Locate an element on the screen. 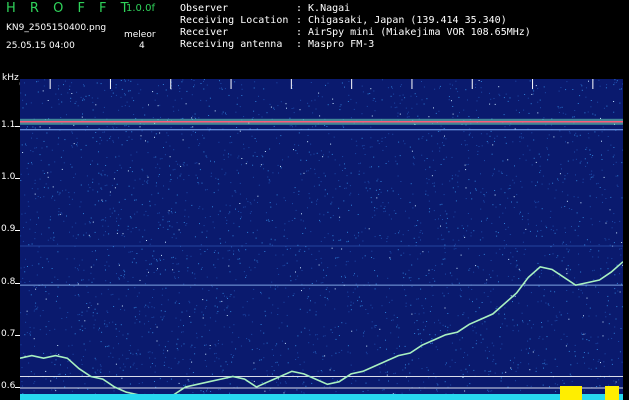  meleor-count: 4 is located at coordinates (142, 46).